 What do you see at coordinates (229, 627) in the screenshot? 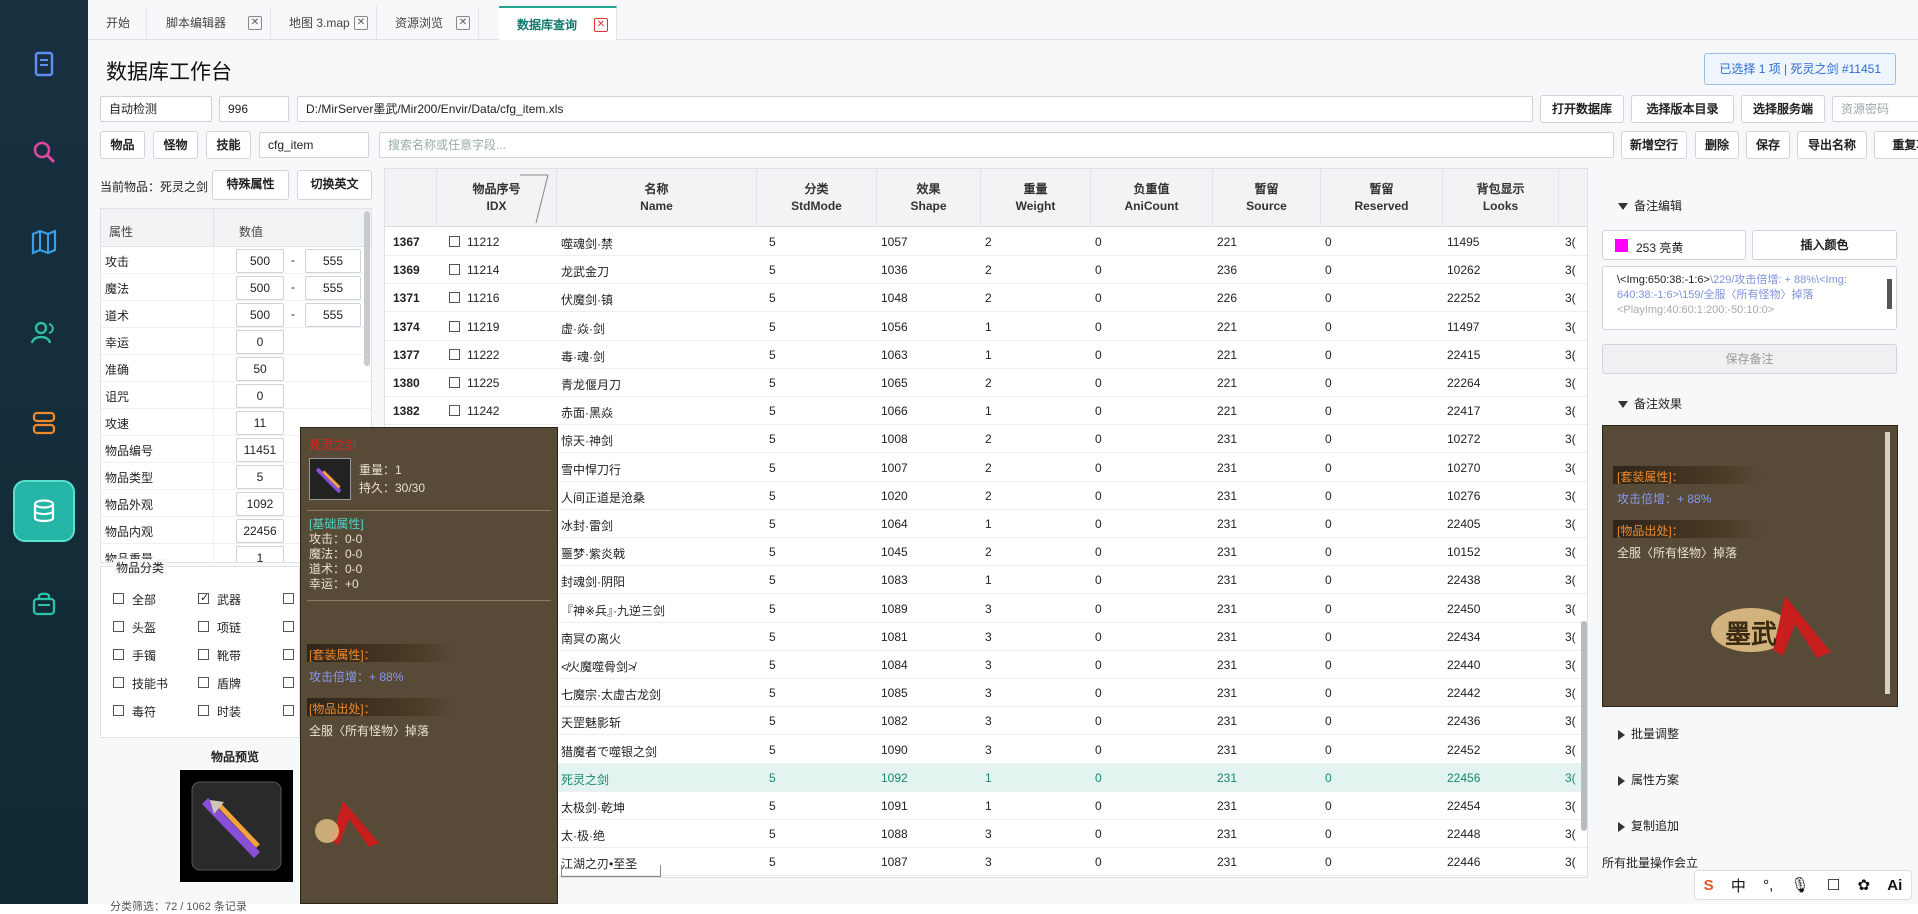
I see `category-label: 项链` at bounding box center [229, 627].